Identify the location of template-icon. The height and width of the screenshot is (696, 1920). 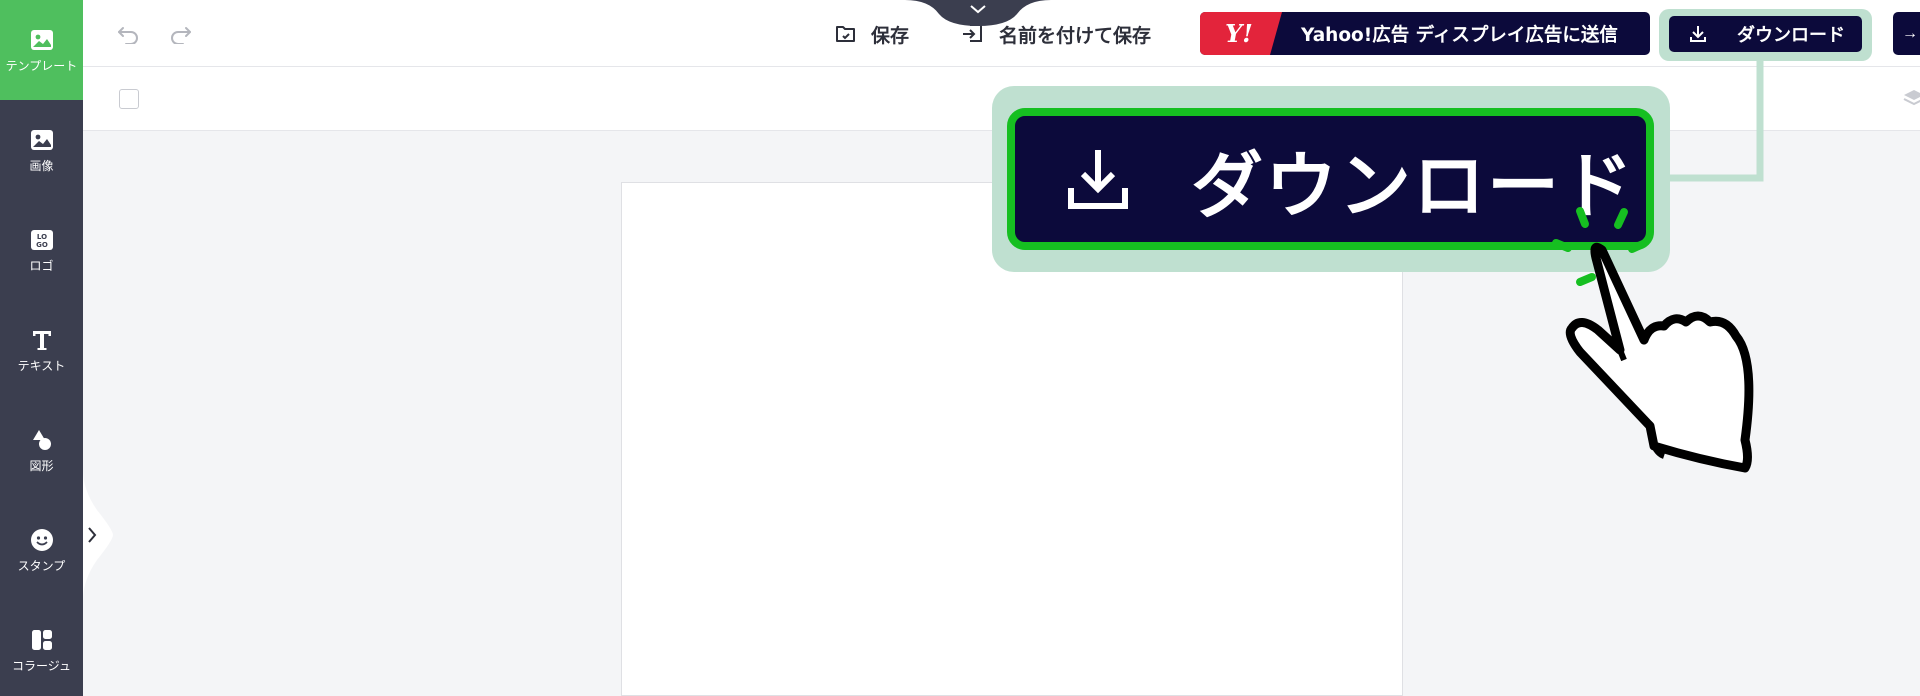
(42, 40).